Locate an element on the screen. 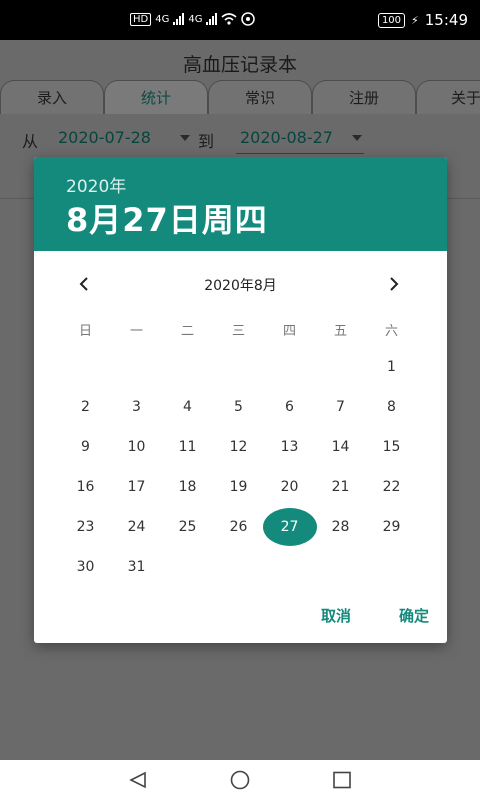 The image size is (480, 800). weekday-label: 日 is located at coordinates (85, 331).